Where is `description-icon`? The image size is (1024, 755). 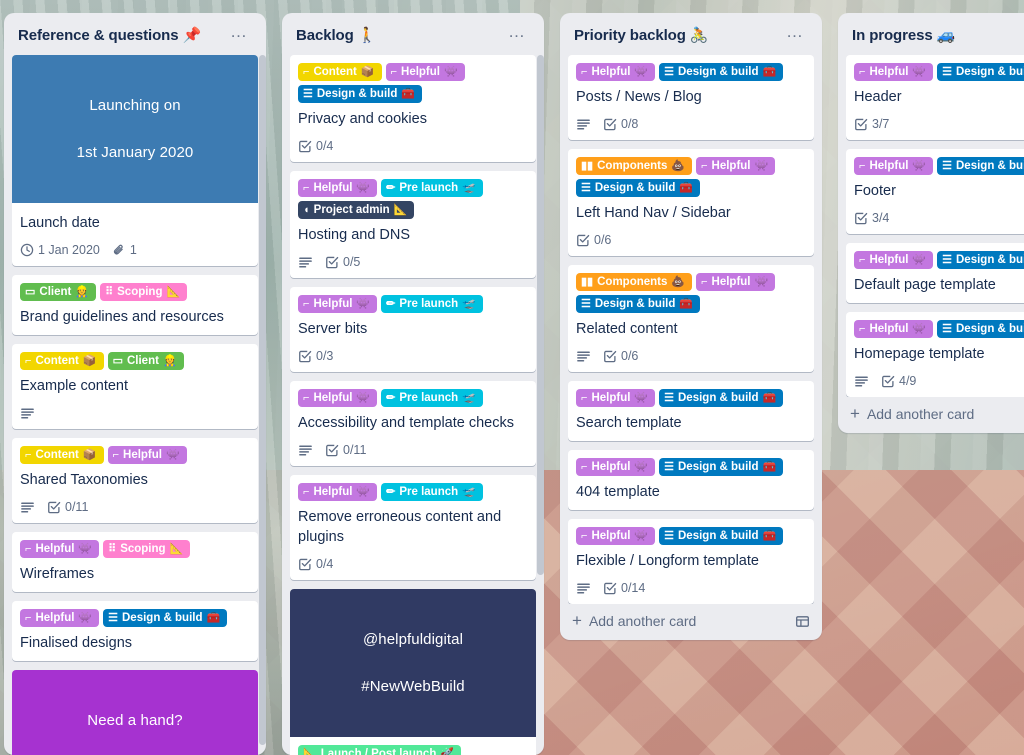 description-icon is located at coordinates (305, 450).